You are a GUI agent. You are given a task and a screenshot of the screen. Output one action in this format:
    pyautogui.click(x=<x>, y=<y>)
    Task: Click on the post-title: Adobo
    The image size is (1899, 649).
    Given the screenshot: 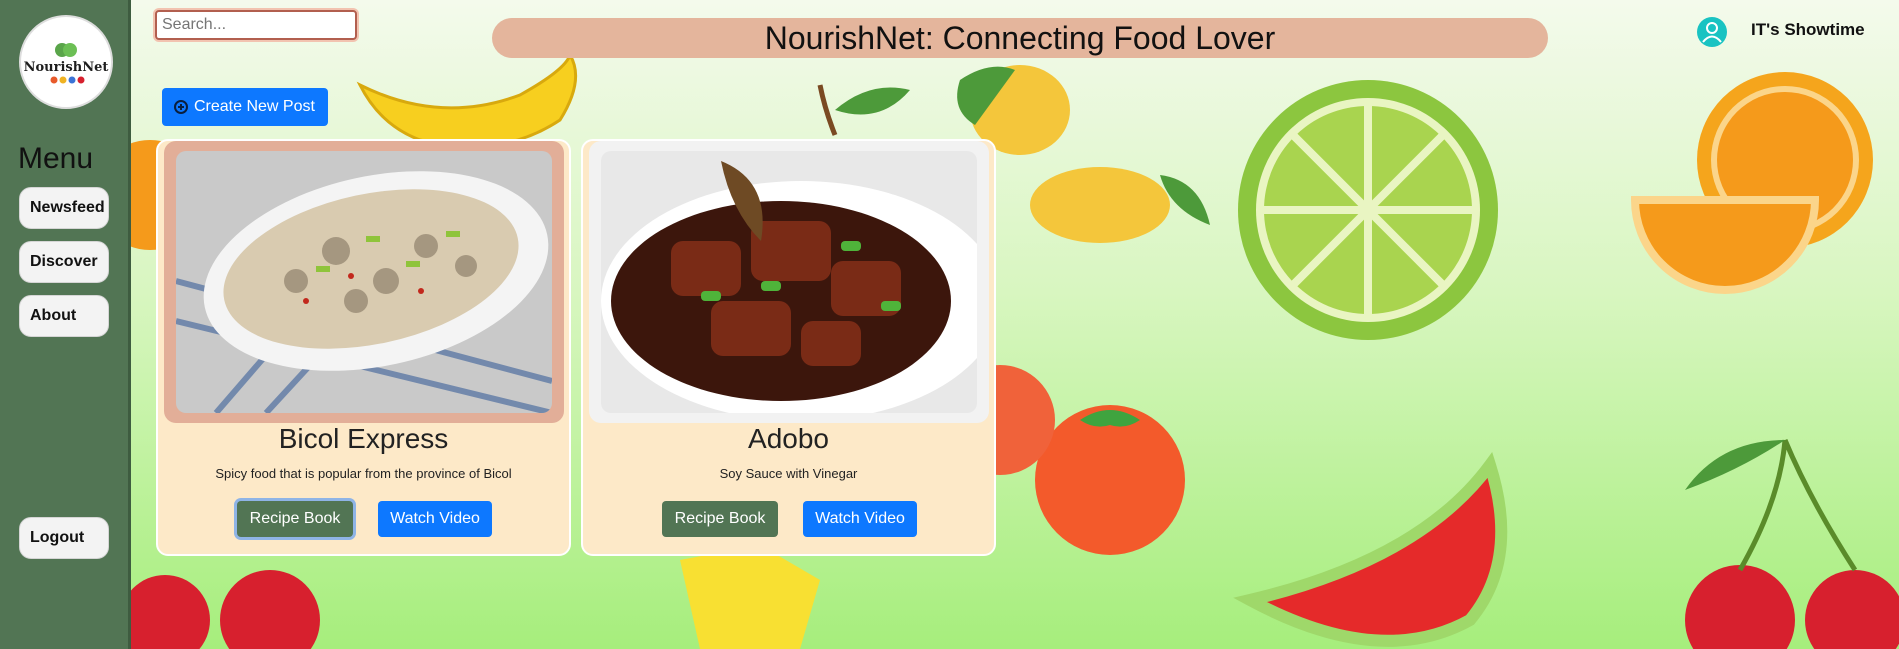 What is the action you would take?
    pyautogui.click(x=788, y=438)
    